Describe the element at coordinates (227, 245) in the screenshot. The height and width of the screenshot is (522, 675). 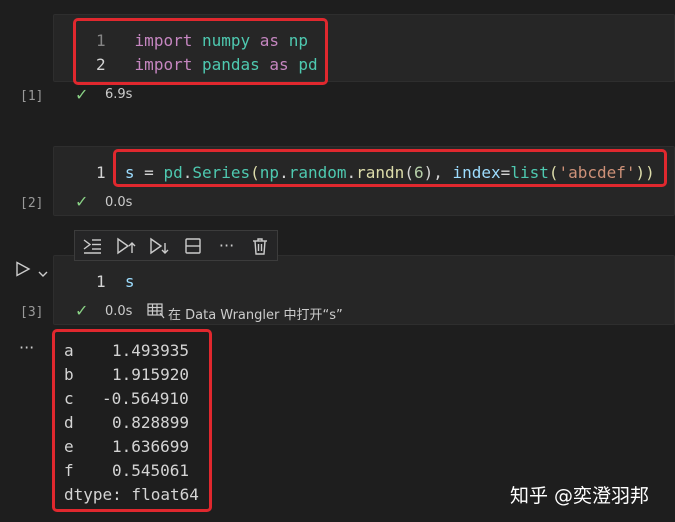
I see `more-icon: ···` at that location.